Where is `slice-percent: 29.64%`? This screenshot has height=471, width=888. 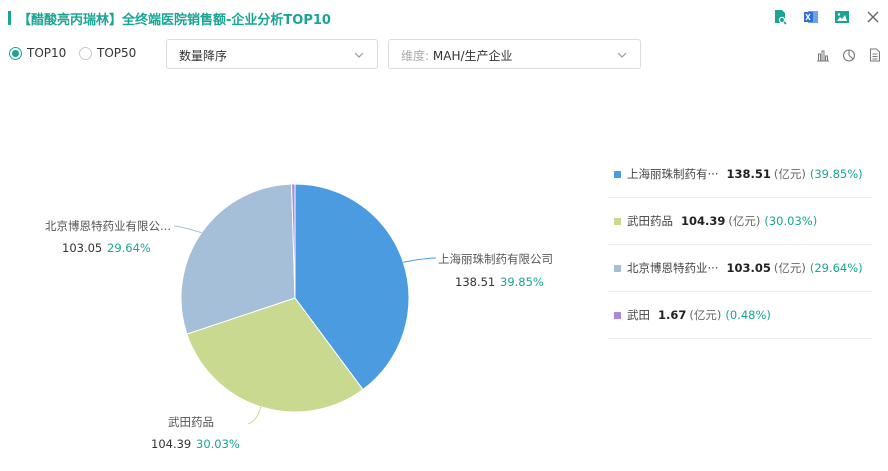
slice-percent: 29.64% is located at coordinates (129, 248).